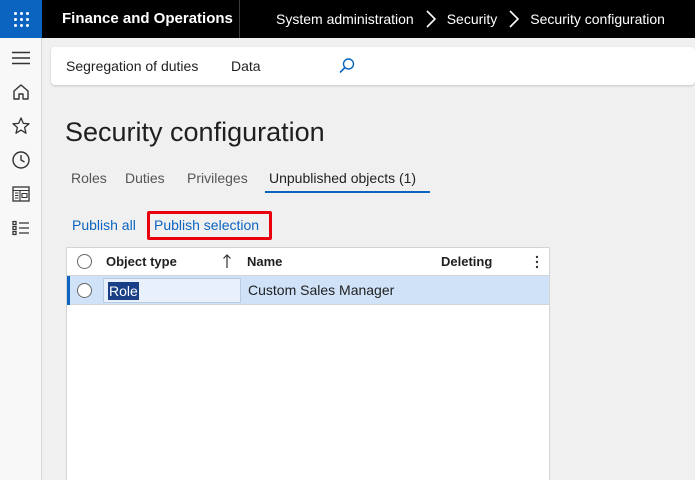 The height and width of the screenshot is (480, 695). I want to click on active-tab-indicator, so click(347, 192).